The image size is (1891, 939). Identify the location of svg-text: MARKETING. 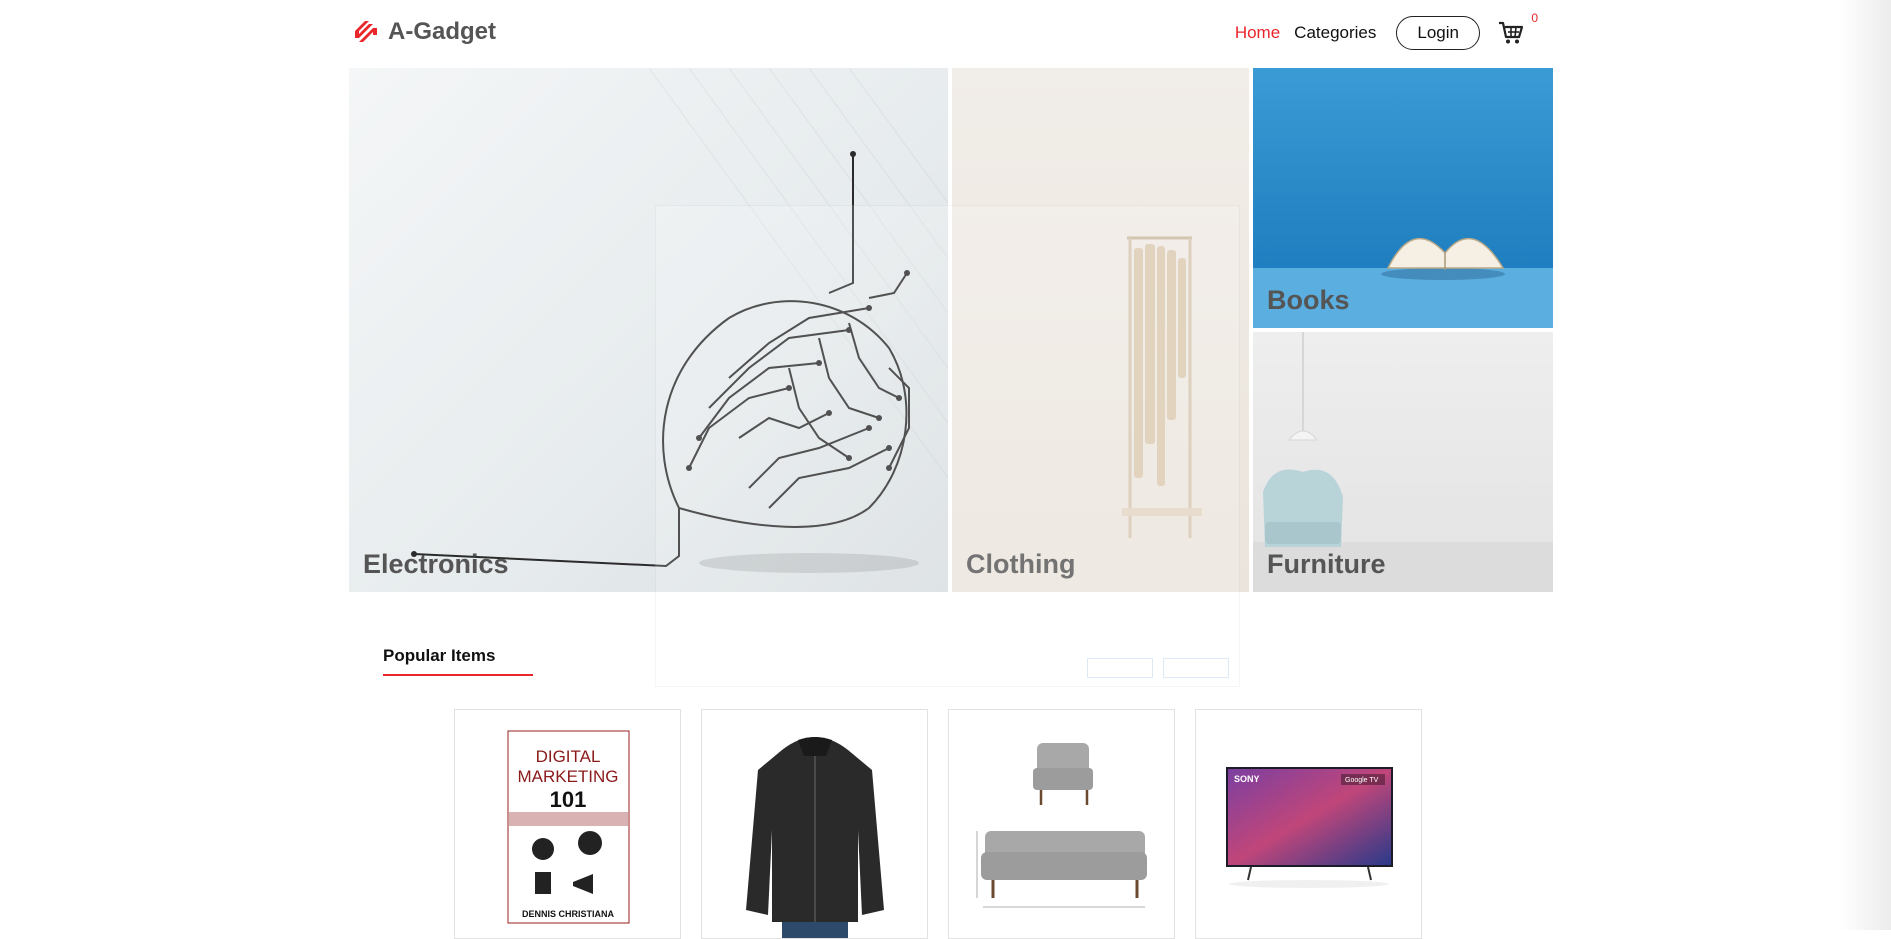
(567, 776).